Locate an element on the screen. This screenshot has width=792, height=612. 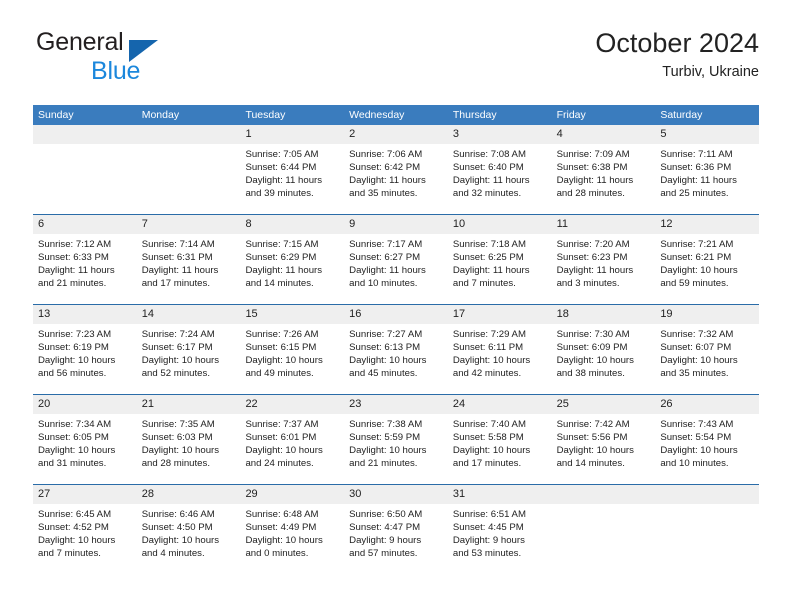
day-number: 5 is located at coordinates (707, 134).